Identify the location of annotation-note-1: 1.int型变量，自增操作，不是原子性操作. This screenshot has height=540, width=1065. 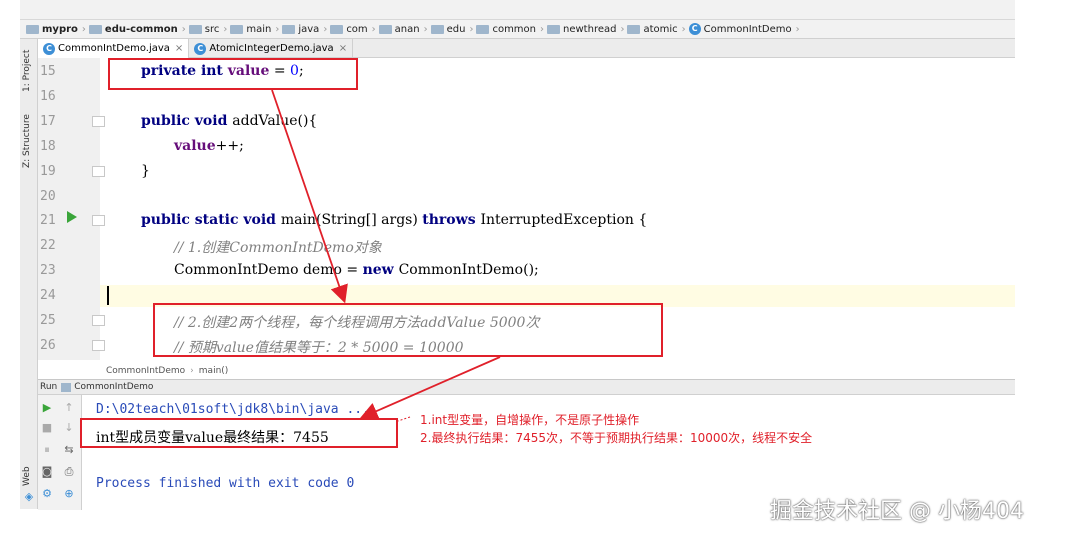
(530, 420).